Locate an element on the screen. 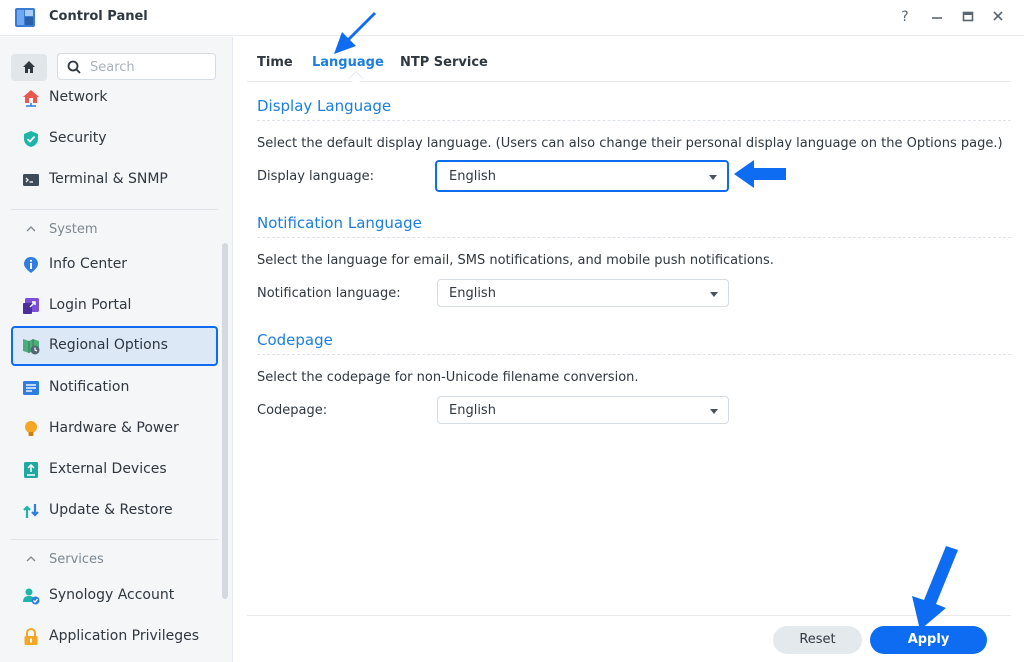 This screenshot has height=662, width=1024. search-field is located at coordinates (136, 66).